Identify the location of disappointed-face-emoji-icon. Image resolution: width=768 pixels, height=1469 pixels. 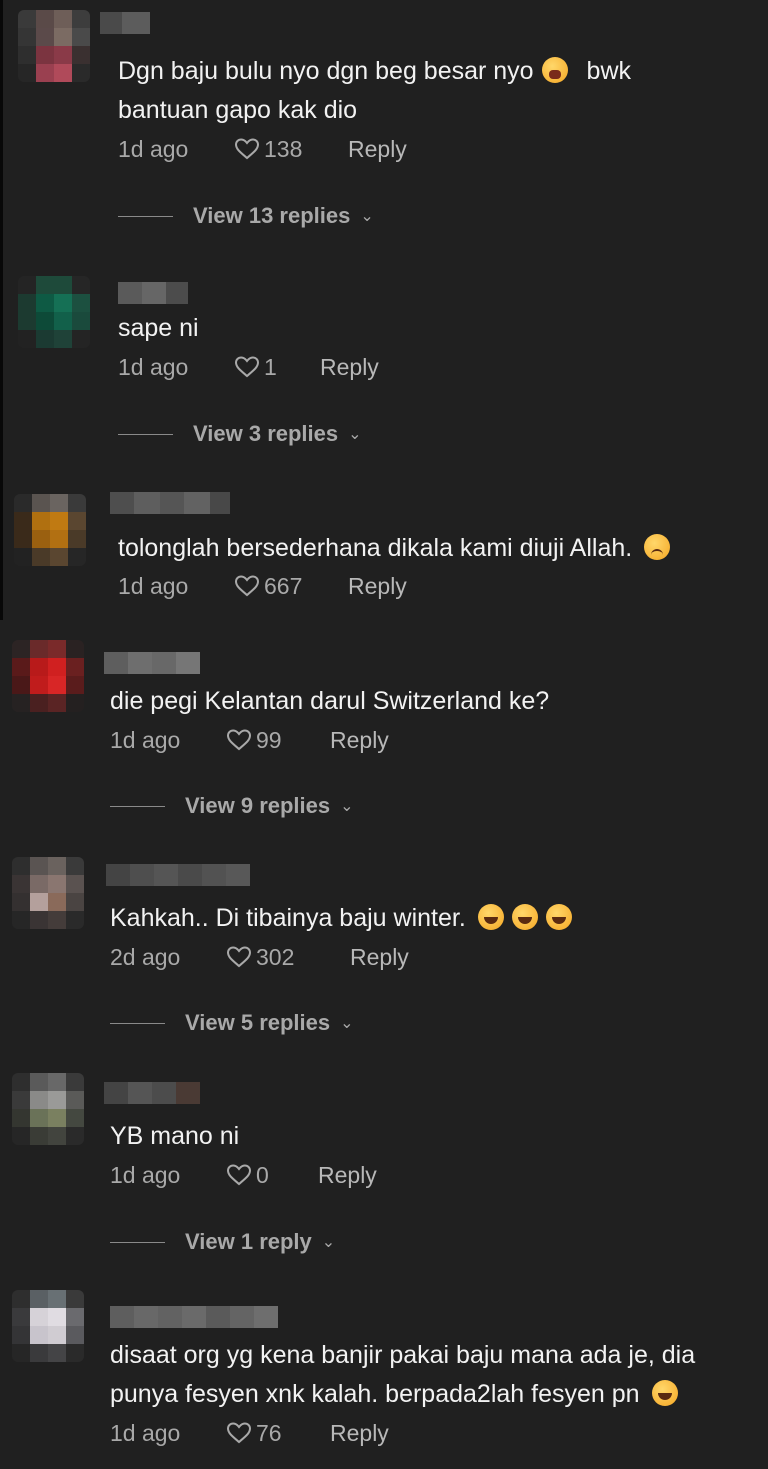
(657, 547).